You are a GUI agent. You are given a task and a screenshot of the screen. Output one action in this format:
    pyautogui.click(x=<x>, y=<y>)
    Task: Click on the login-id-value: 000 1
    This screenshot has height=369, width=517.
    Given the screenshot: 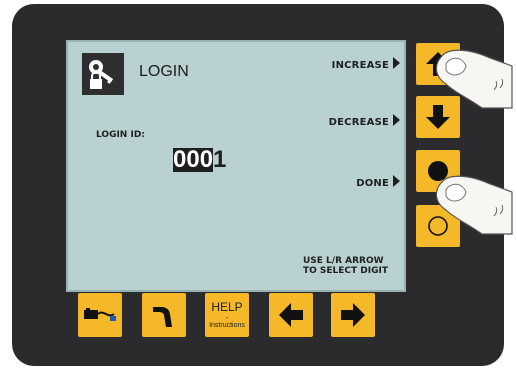 What is the action you would take?
    pyautogui.click(x=199, y=160)
    